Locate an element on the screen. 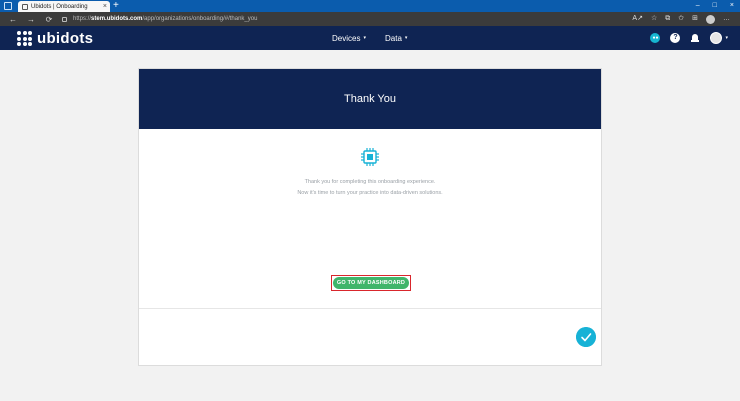  close-window-icon: × is located at coordinates (732, 6).